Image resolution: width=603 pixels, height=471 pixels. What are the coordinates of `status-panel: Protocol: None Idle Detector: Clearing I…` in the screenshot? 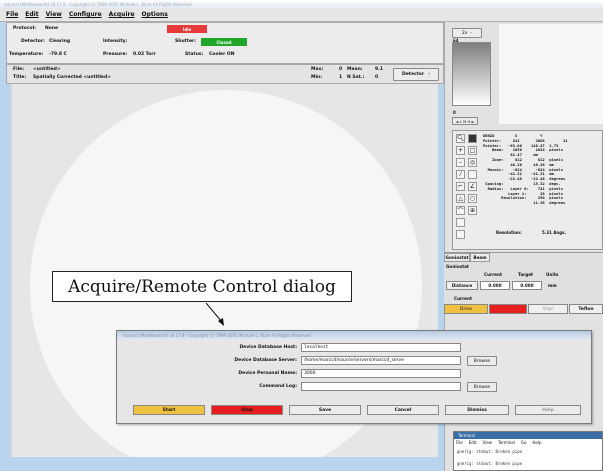 It's located at (225, 43).